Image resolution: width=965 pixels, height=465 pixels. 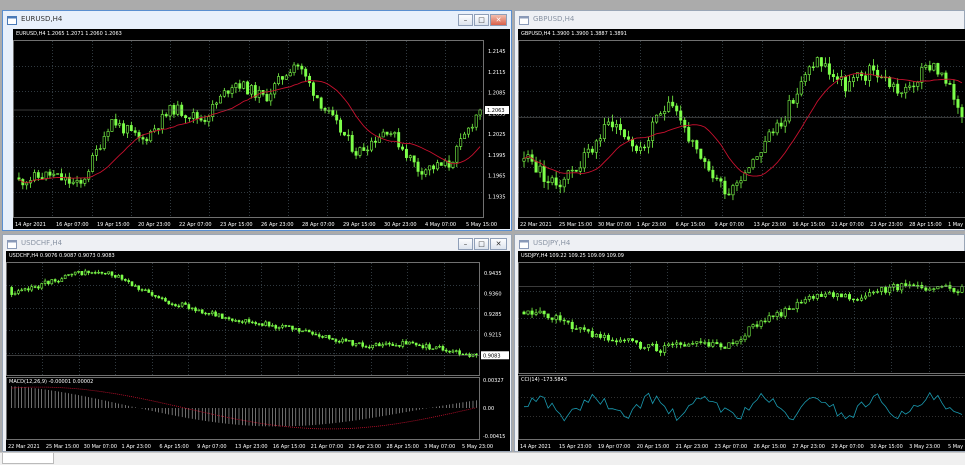 I want to click on indicator-info-line: CCI(14) -173.5843, so click(x=544, y=380).